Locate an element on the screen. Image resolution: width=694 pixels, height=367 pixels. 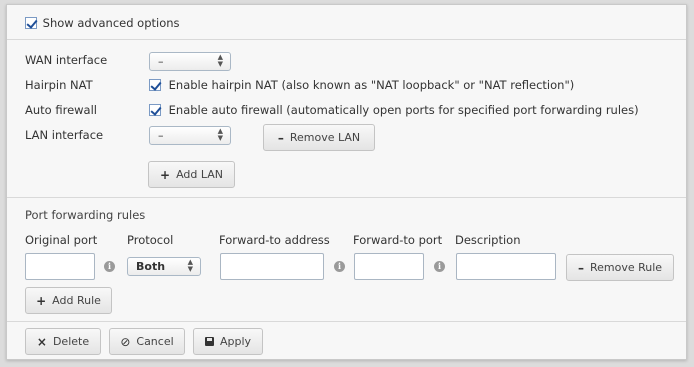
wan-interface-label: WAN interface is located at coordinates (66, 60).